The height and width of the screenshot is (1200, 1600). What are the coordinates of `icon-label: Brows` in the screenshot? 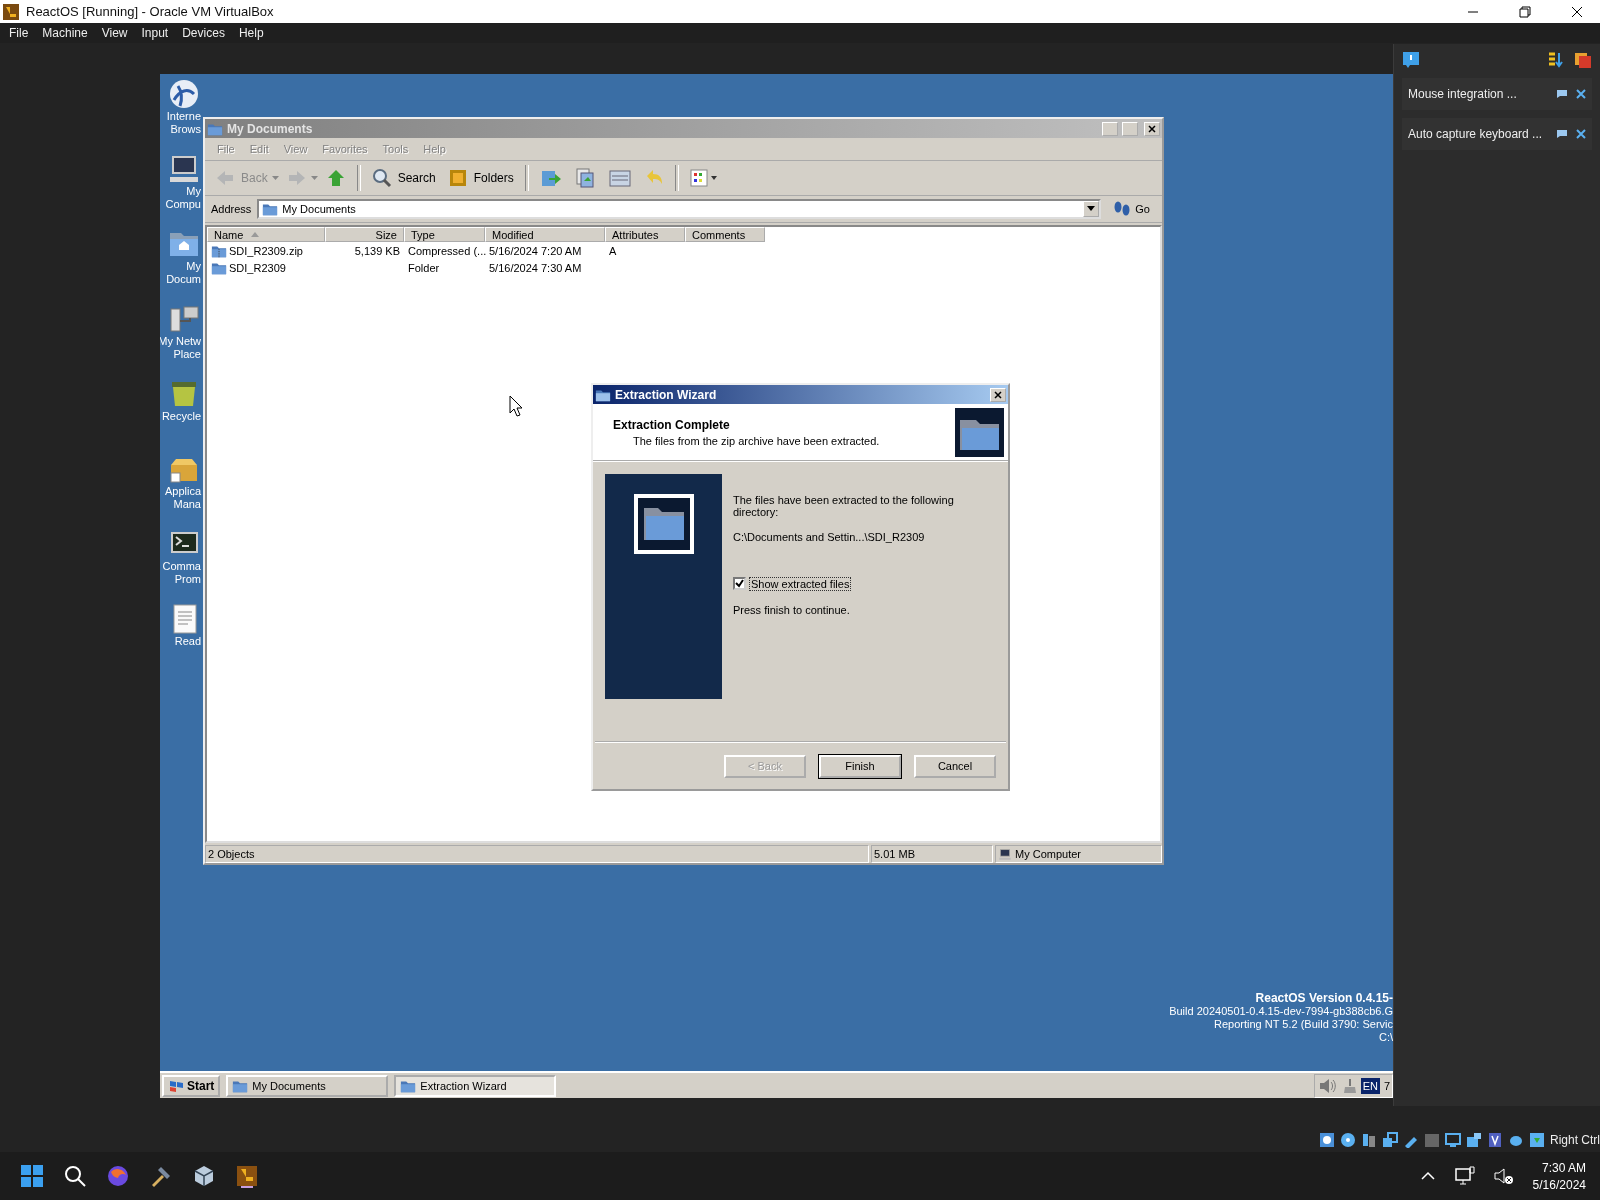 It's located at (185, 129).